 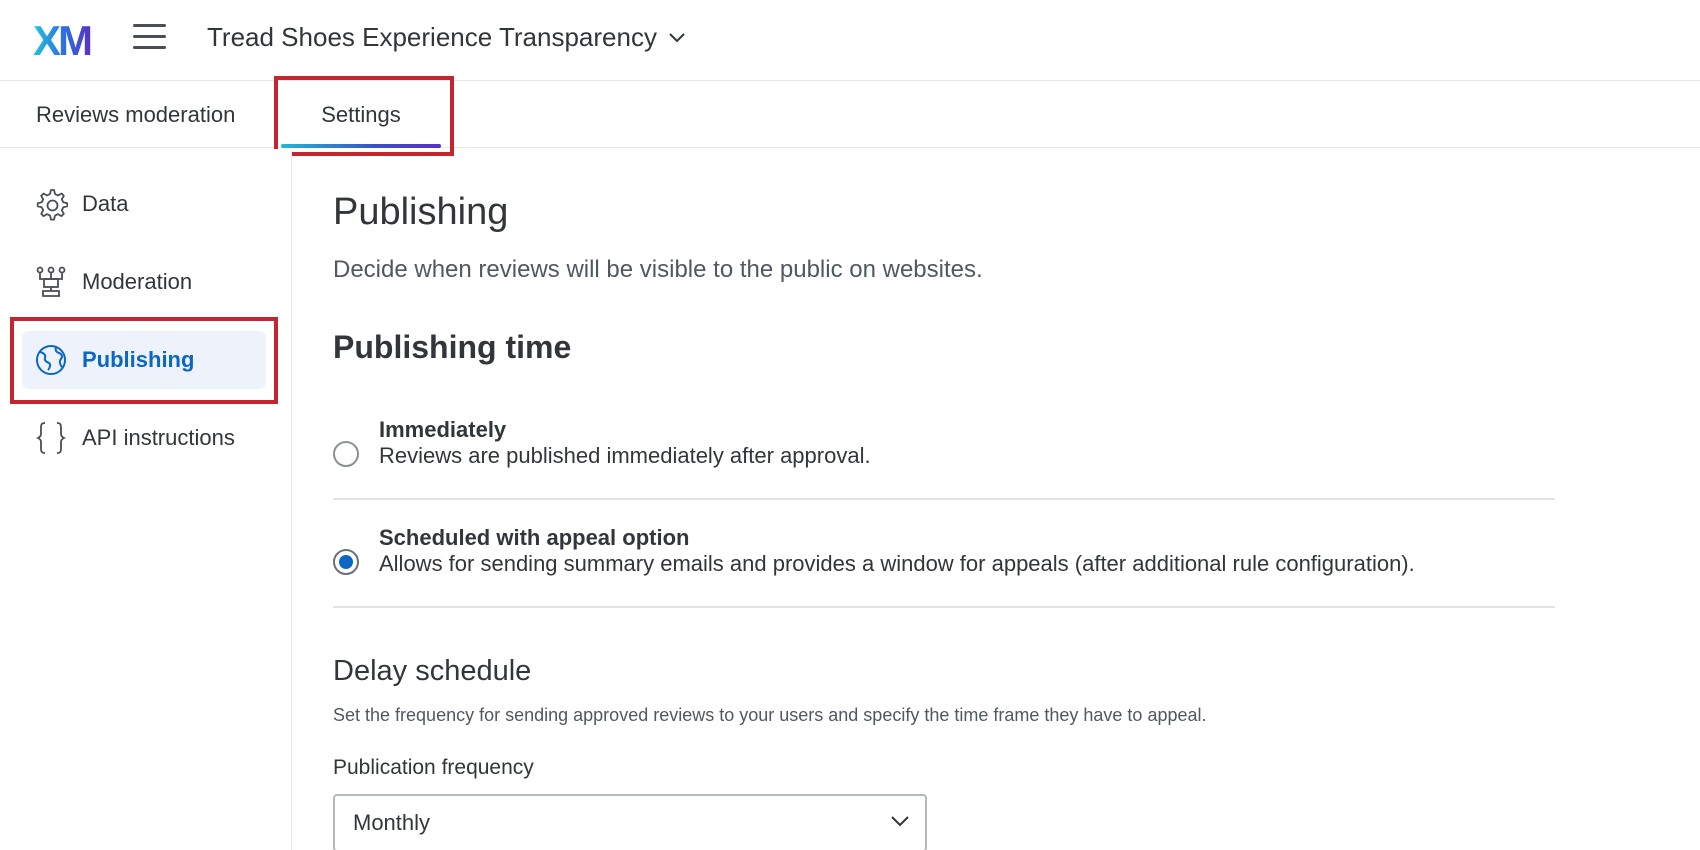 What do you see at coordinates (432, 671) in the screenshot?
I see `delay-schedule-title: Delay schedule` at bounding box center [432, 671].